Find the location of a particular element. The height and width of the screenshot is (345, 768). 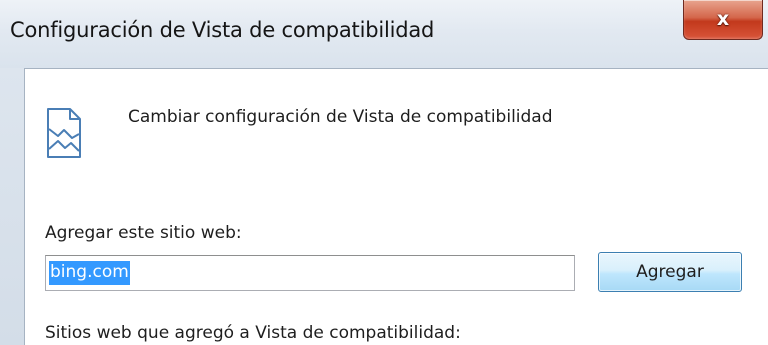

window-frame is located at coordinates (12, 206).